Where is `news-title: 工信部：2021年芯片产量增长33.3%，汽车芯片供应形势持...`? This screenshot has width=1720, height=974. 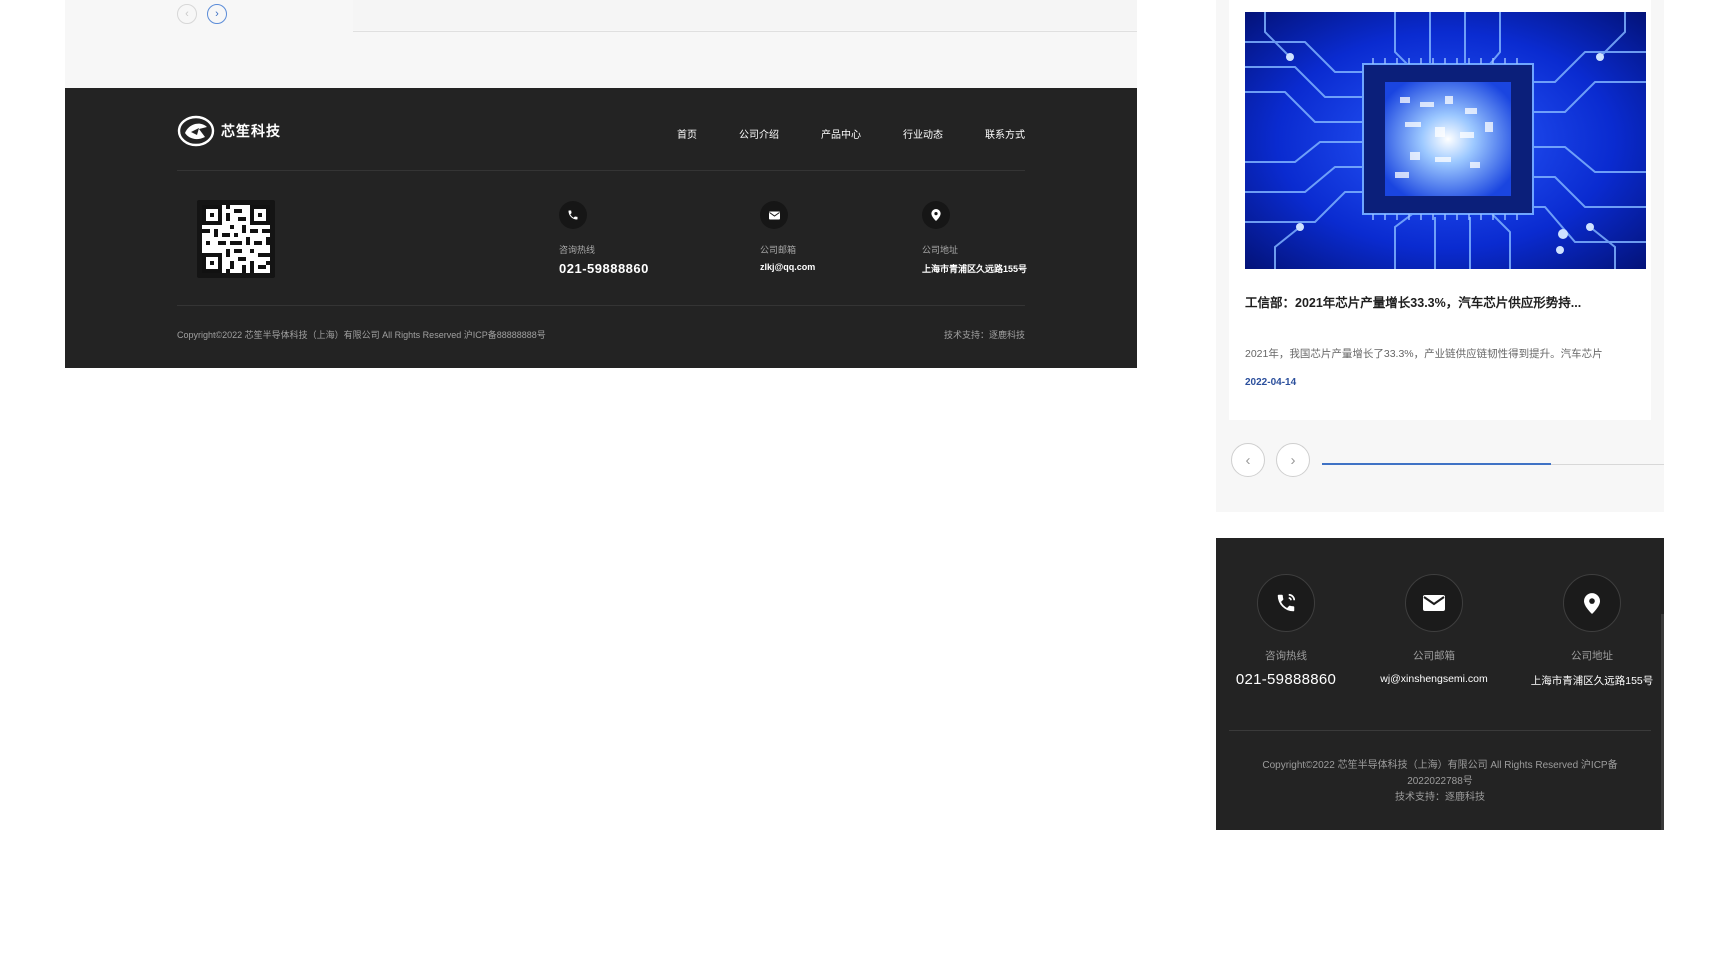
news-title: 工信部：2021年芯片产量增长33.3%，汽车芯片供应形势持... is located at coordinates (1445, 301).